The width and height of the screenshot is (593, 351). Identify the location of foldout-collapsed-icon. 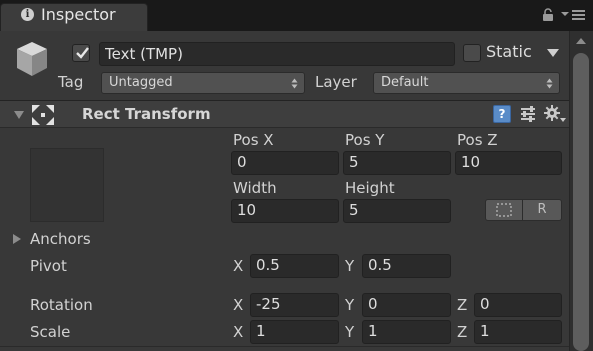
(17, 239).